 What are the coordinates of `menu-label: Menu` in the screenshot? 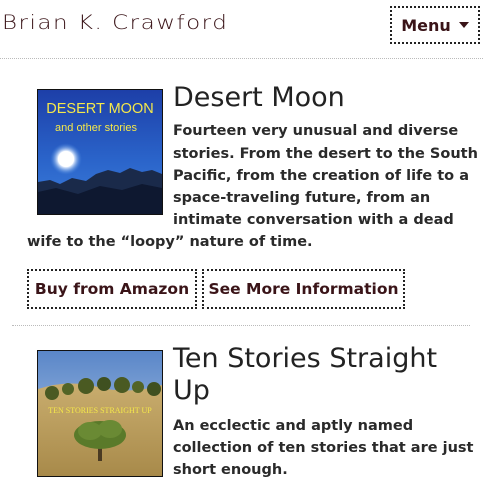 It's located at (426, 25).